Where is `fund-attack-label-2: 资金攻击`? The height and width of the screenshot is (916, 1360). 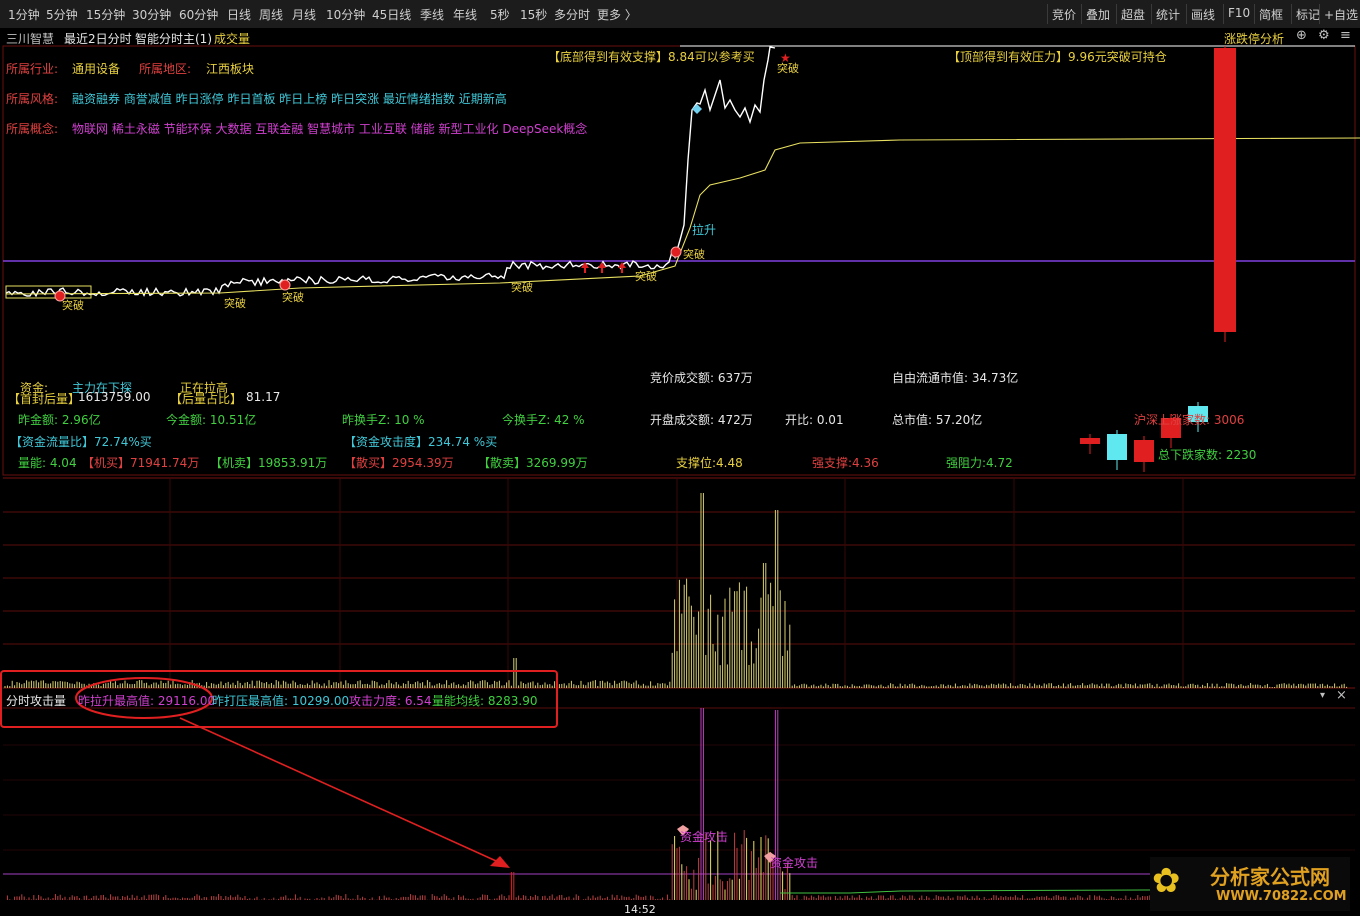 fund-attack-label-2: 资金攻击 is located at coordinates (794, 863).